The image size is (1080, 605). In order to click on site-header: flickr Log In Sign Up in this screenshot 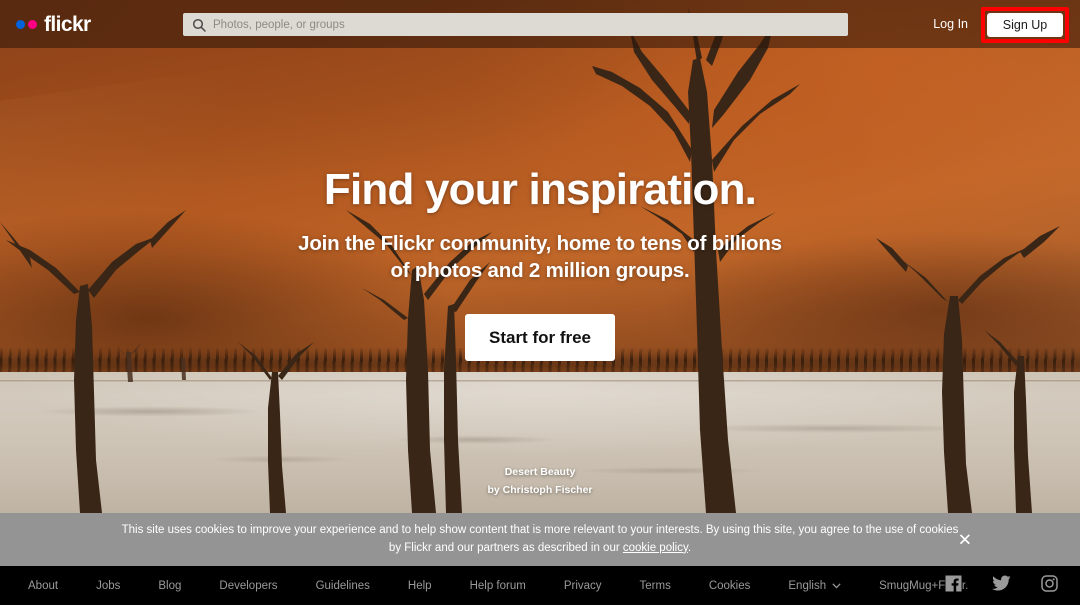, I will do `click(540, 24)`.